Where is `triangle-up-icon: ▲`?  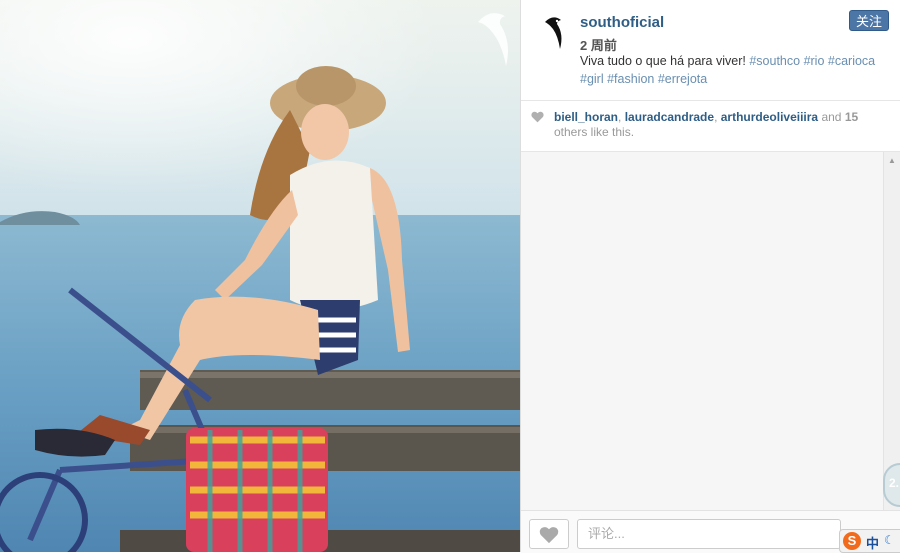 triangle-up-icon: ▲ is located at coordinates (892, 160).